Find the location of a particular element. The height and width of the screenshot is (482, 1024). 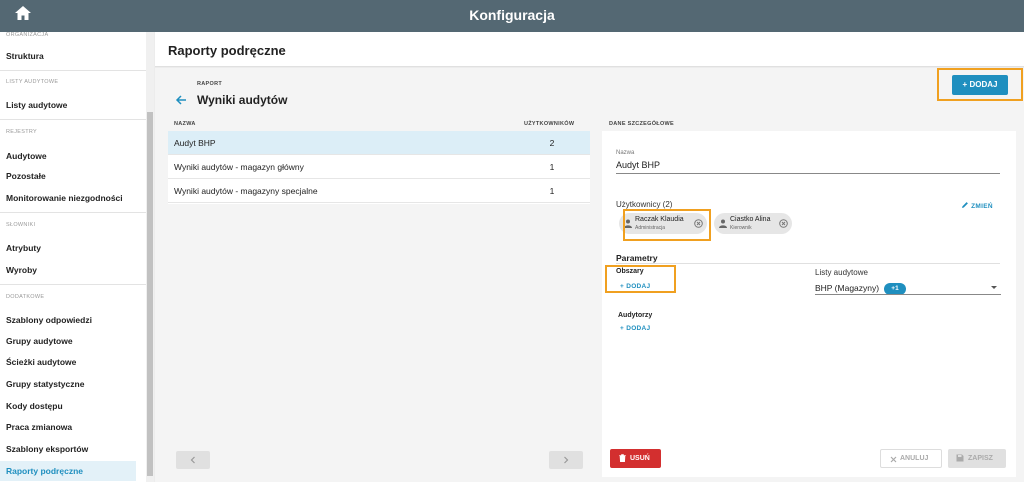

column-header-users: UŻYTKOWNIKÓW is located at coordinates (549, 124).